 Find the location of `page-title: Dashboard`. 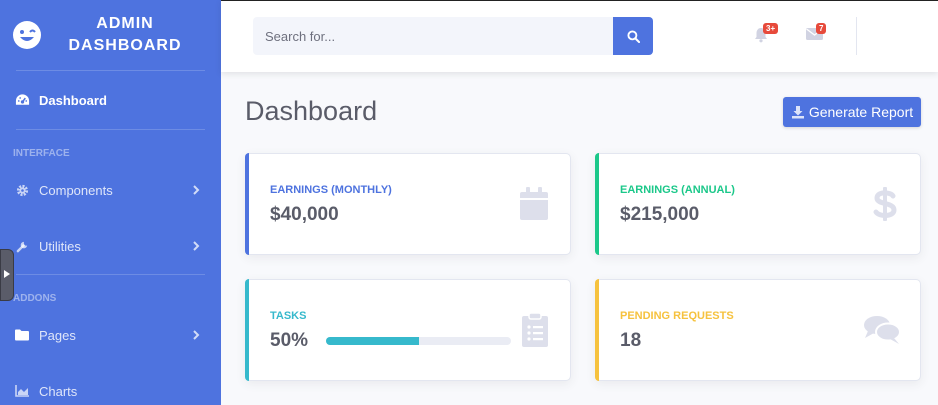

page-title: Dashboard is located at coordinates (311, 111).